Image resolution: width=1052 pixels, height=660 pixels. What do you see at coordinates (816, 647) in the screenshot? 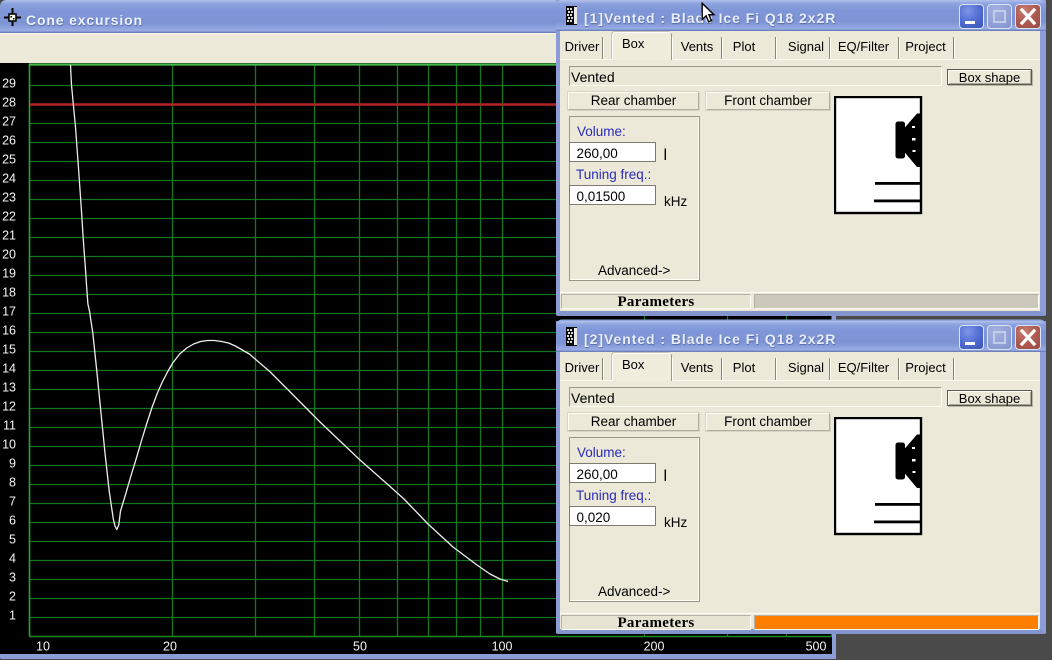
I see `svg-text: 500` at bounding box center [816, 647].